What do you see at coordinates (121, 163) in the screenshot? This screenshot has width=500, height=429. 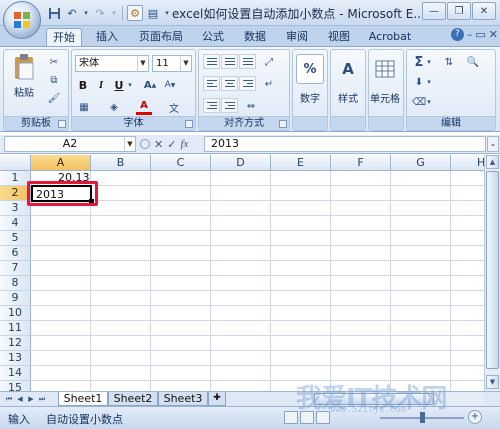 I see `column-header-b: B` at bounding box center [121, 163].